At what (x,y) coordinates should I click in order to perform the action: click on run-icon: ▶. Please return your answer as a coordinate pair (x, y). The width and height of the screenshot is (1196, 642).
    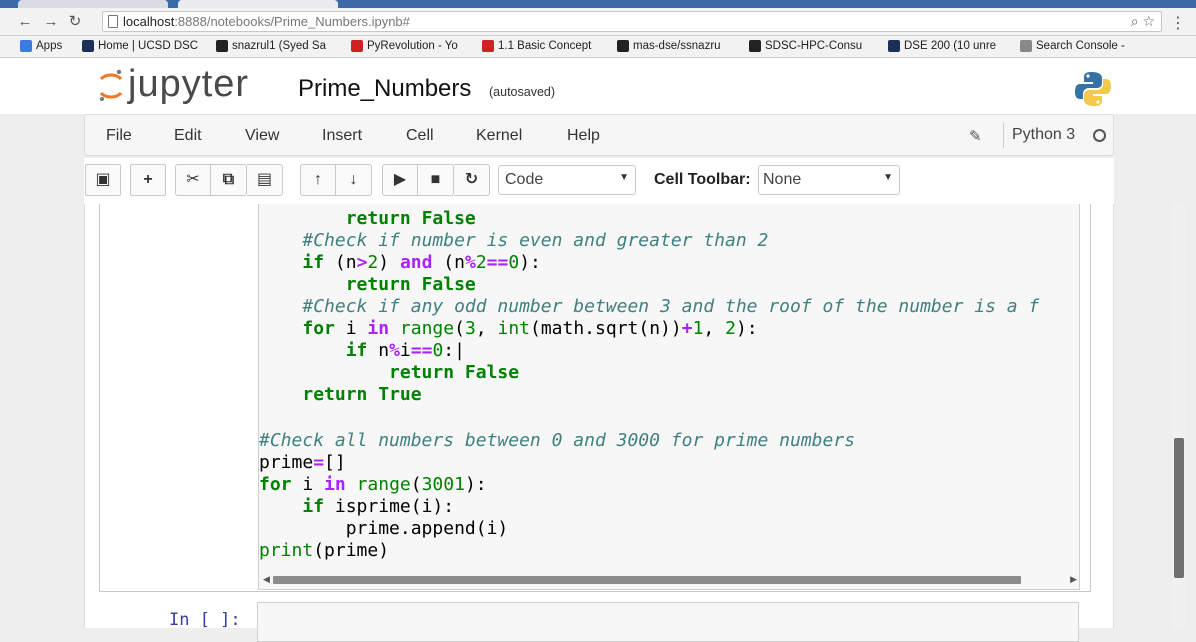
    Looking at the image, I should click on (400, 180).